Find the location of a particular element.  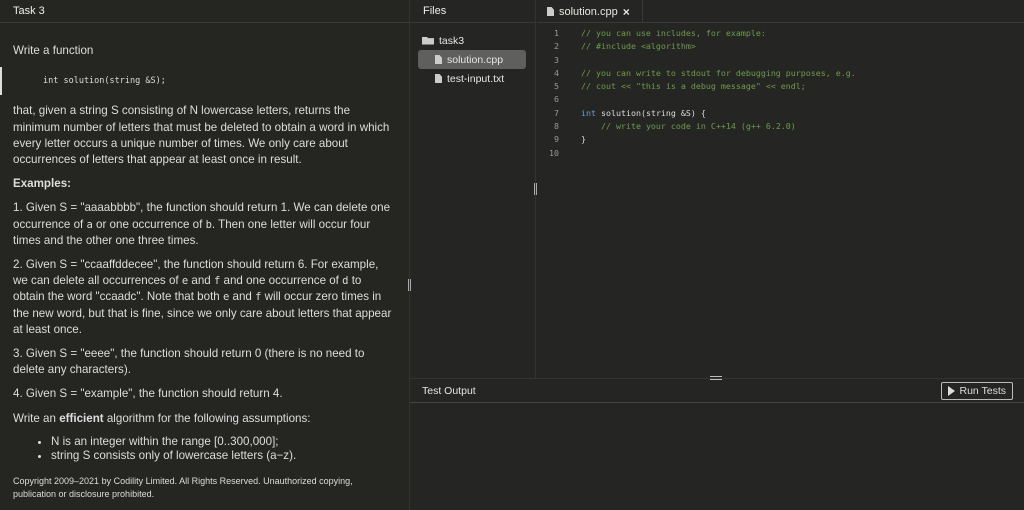

folder-icon is located at coordinates (428, 40).